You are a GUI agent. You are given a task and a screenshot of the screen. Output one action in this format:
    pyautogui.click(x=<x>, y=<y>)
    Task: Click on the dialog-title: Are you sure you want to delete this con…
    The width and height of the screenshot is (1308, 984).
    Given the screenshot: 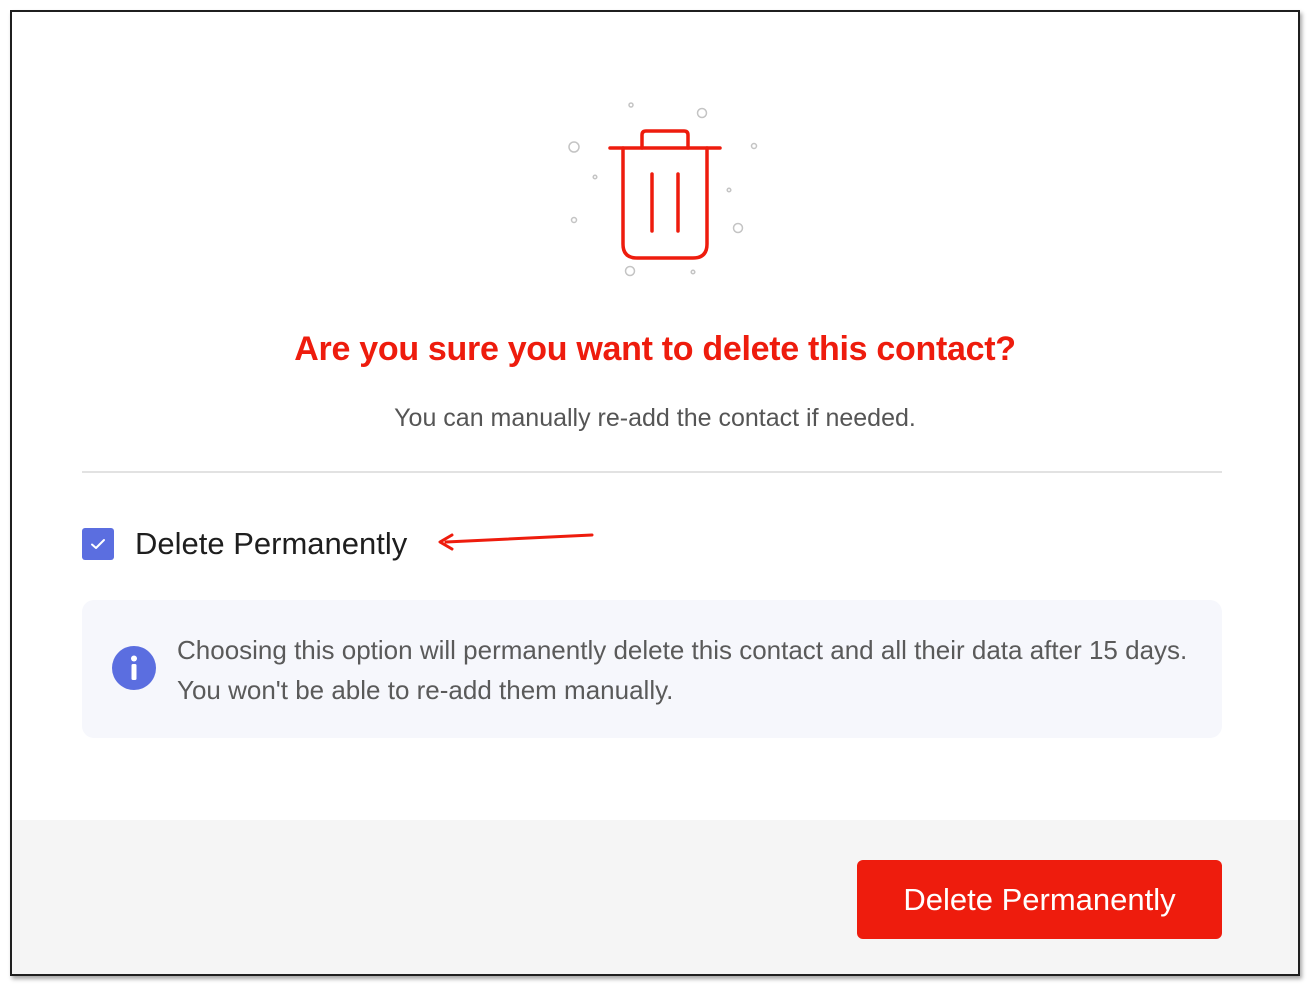 What is the action you would take?
    pyautogui.click(x=655, y=349)
    